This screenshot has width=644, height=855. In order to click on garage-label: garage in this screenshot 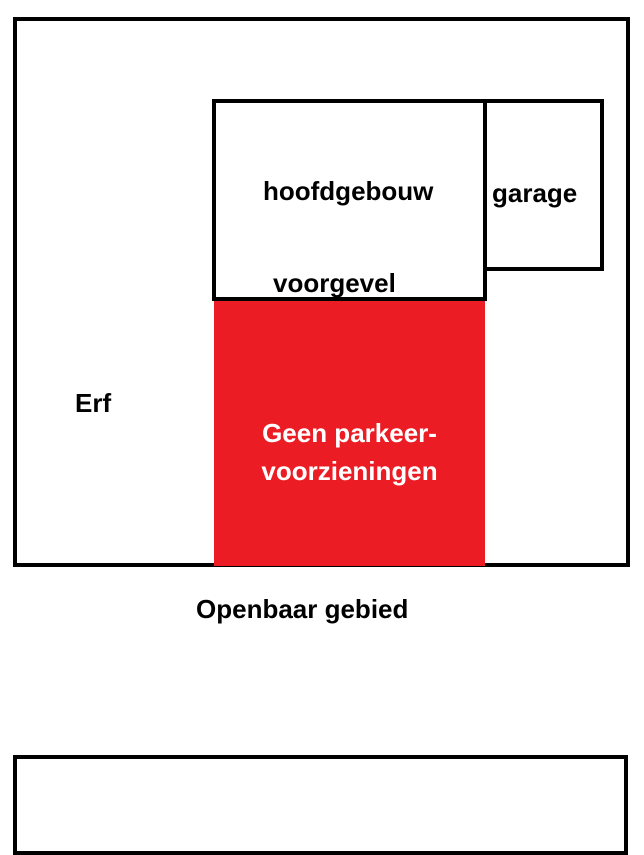, I will do `click(535, 193)`.